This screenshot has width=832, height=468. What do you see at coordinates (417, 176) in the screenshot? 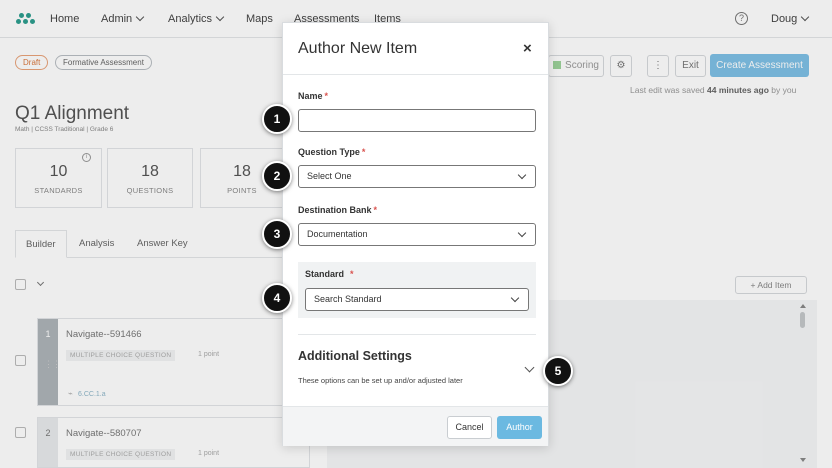
I see `question-type-select: Select One` at bounding box center [417, 176].